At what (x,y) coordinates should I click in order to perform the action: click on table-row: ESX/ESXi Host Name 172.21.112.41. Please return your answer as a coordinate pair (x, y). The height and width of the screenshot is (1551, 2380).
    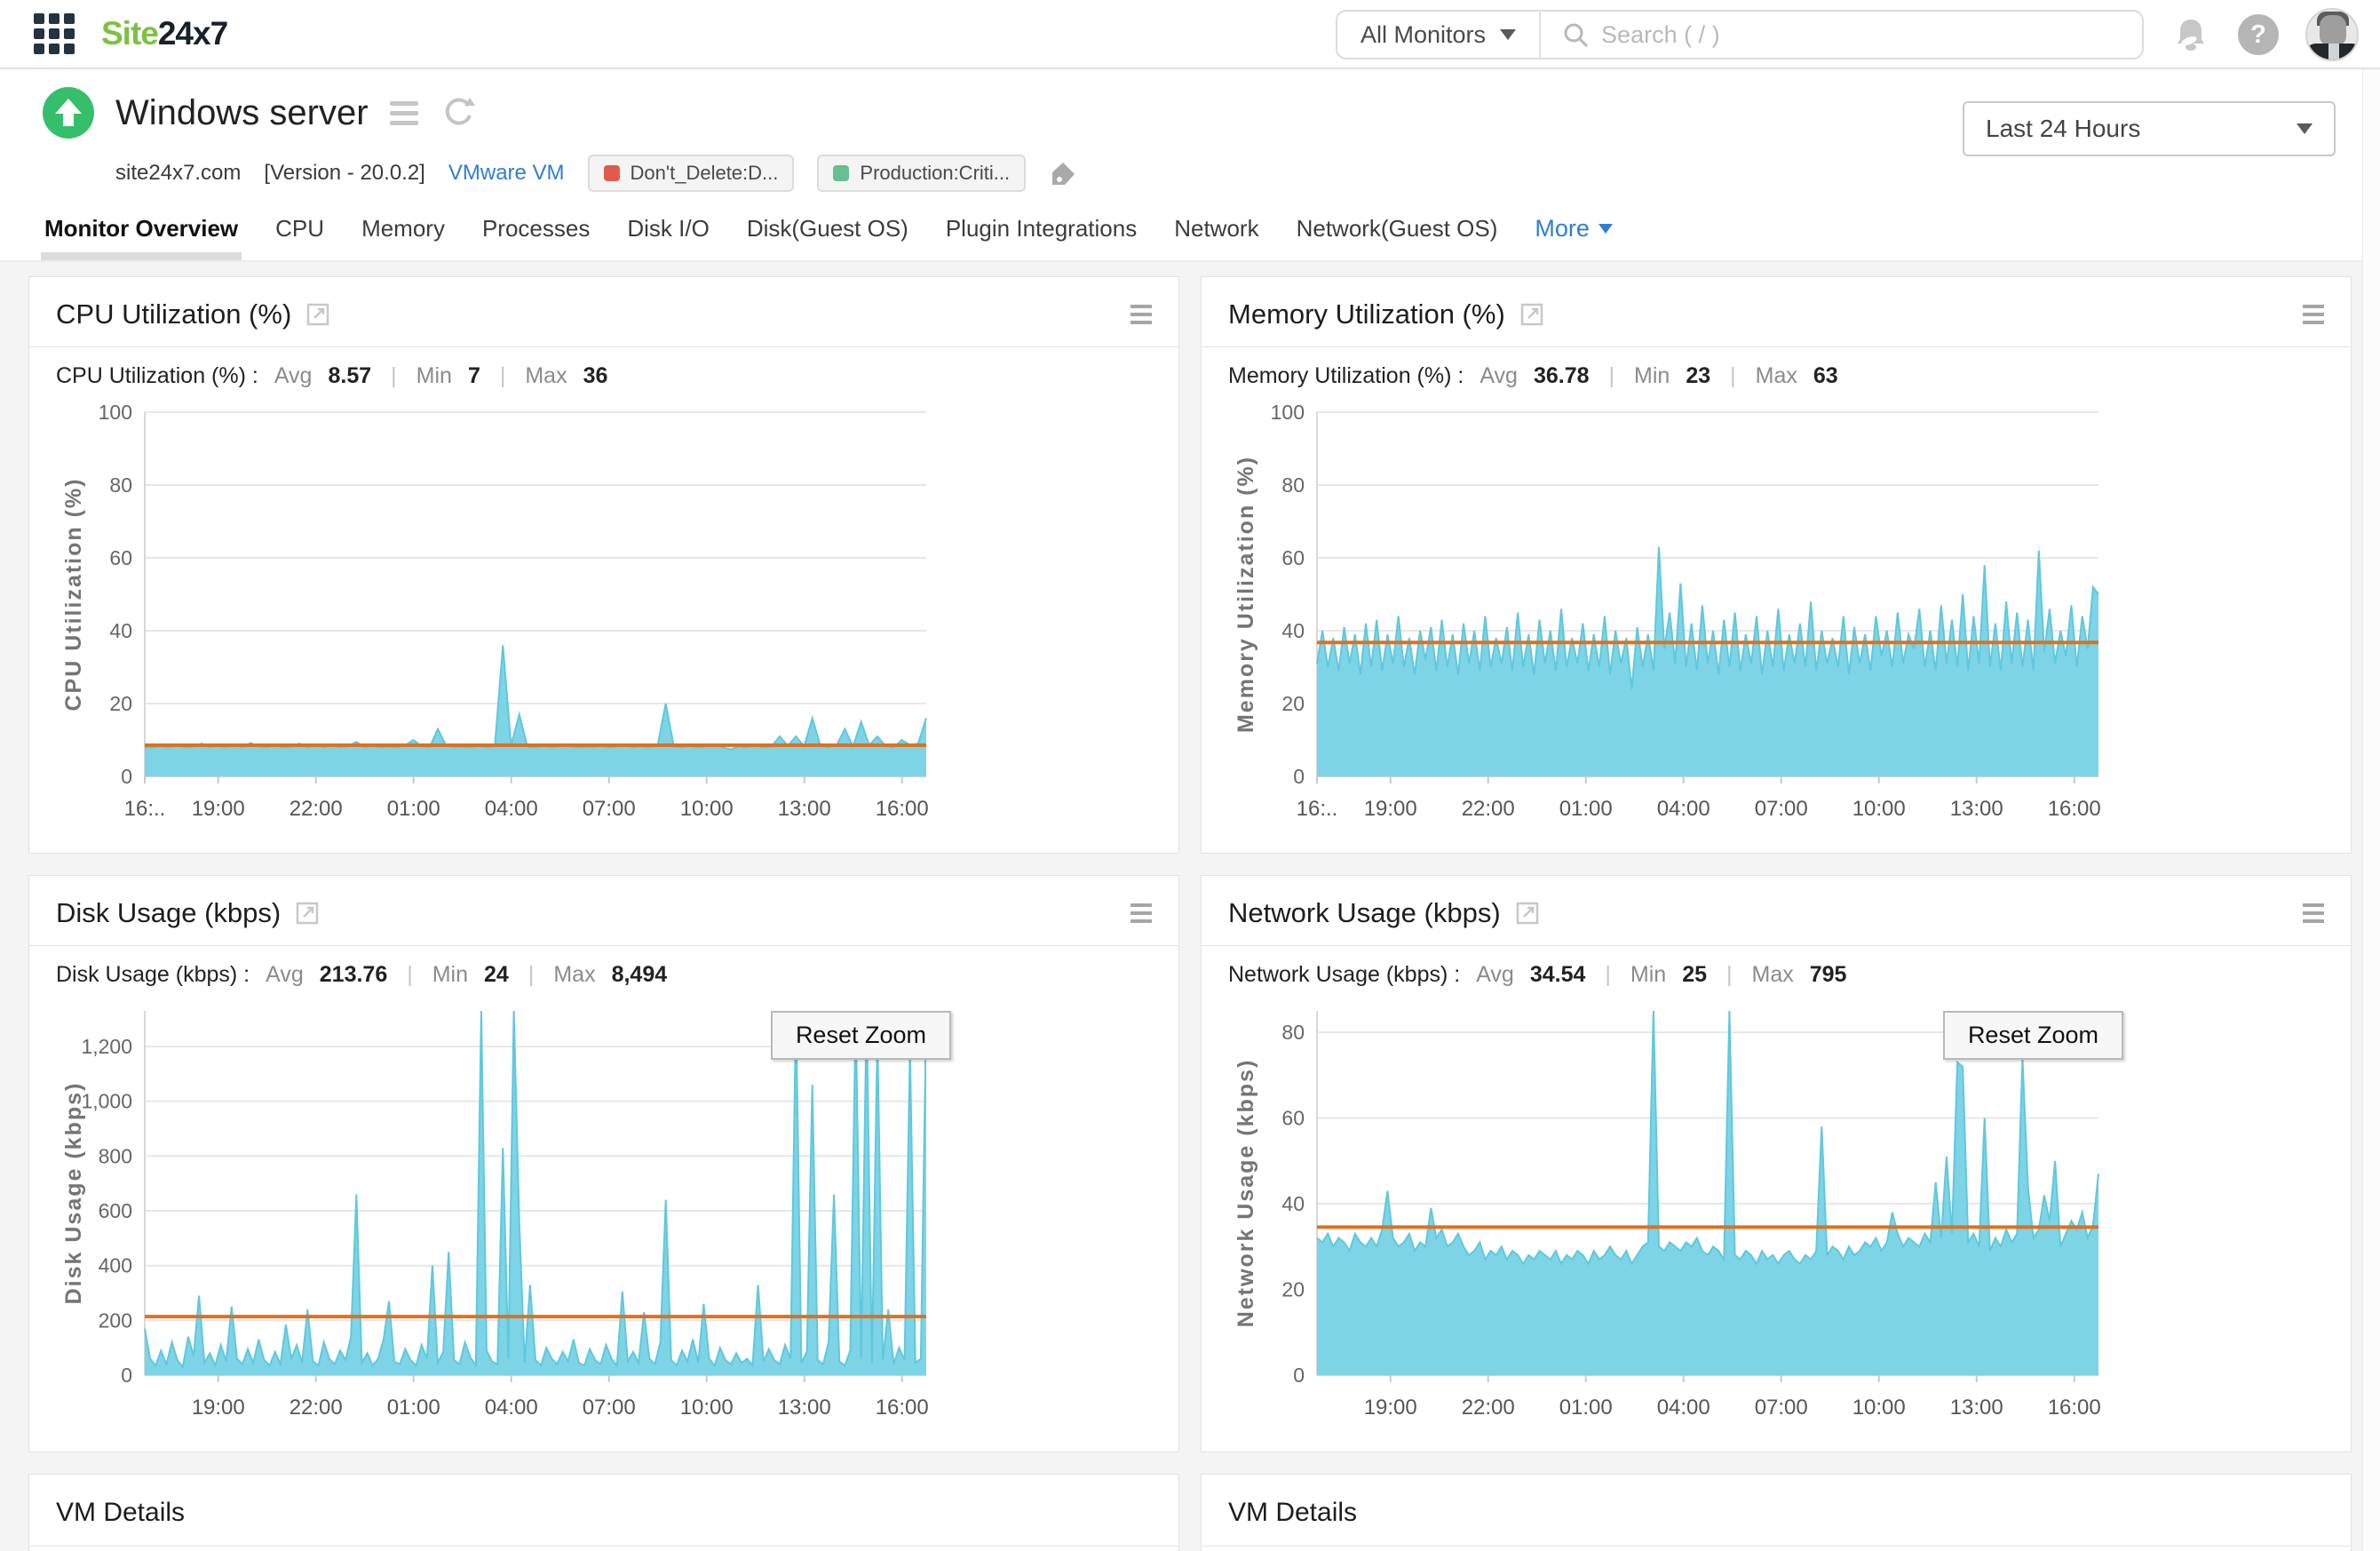
    Looking at the image, I should click on (1776, 1549).